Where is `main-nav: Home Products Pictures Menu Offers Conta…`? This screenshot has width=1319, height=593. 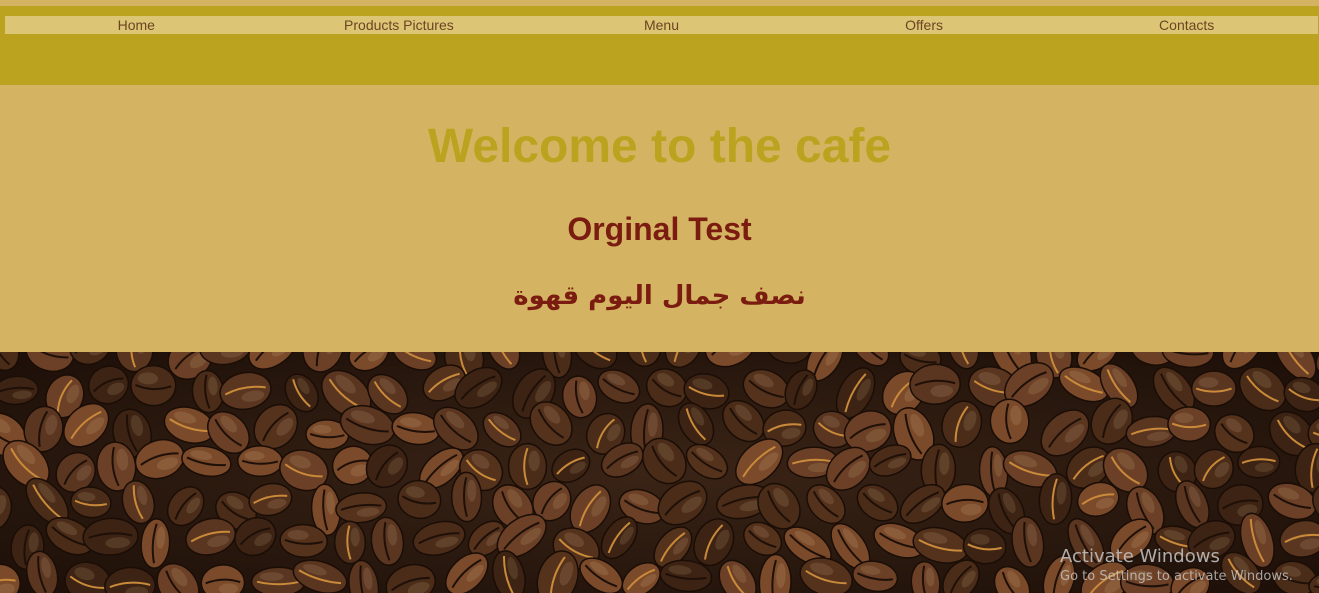
main-nav: Home Products Pictures Menu Offers Conta… is located at coordinates (661, 25).